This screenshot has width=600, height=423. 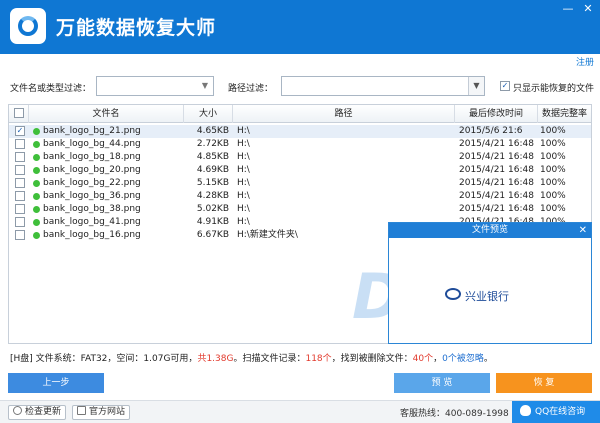 I want to click on select-all-checkbox, so click(x=18, y=113).